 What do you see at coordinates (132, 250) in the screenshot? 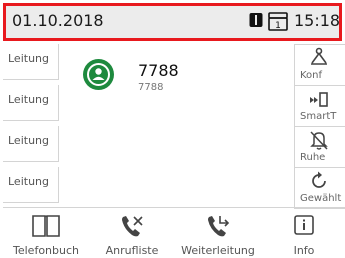
I see `call-list-label: Anrufliste` at bounding box center [132, 250].